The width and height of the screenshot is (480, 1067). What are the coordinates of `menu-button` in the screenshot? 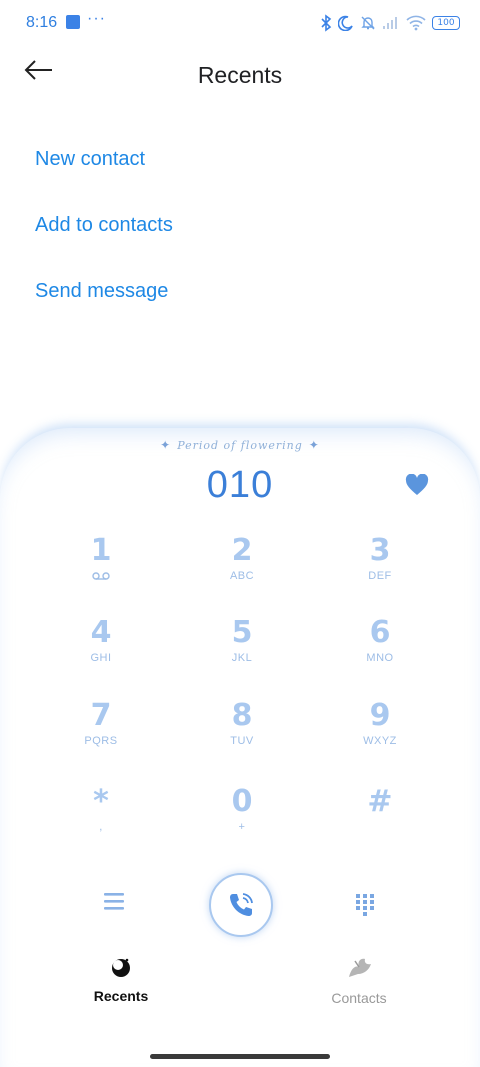 It's located at (116, 903).